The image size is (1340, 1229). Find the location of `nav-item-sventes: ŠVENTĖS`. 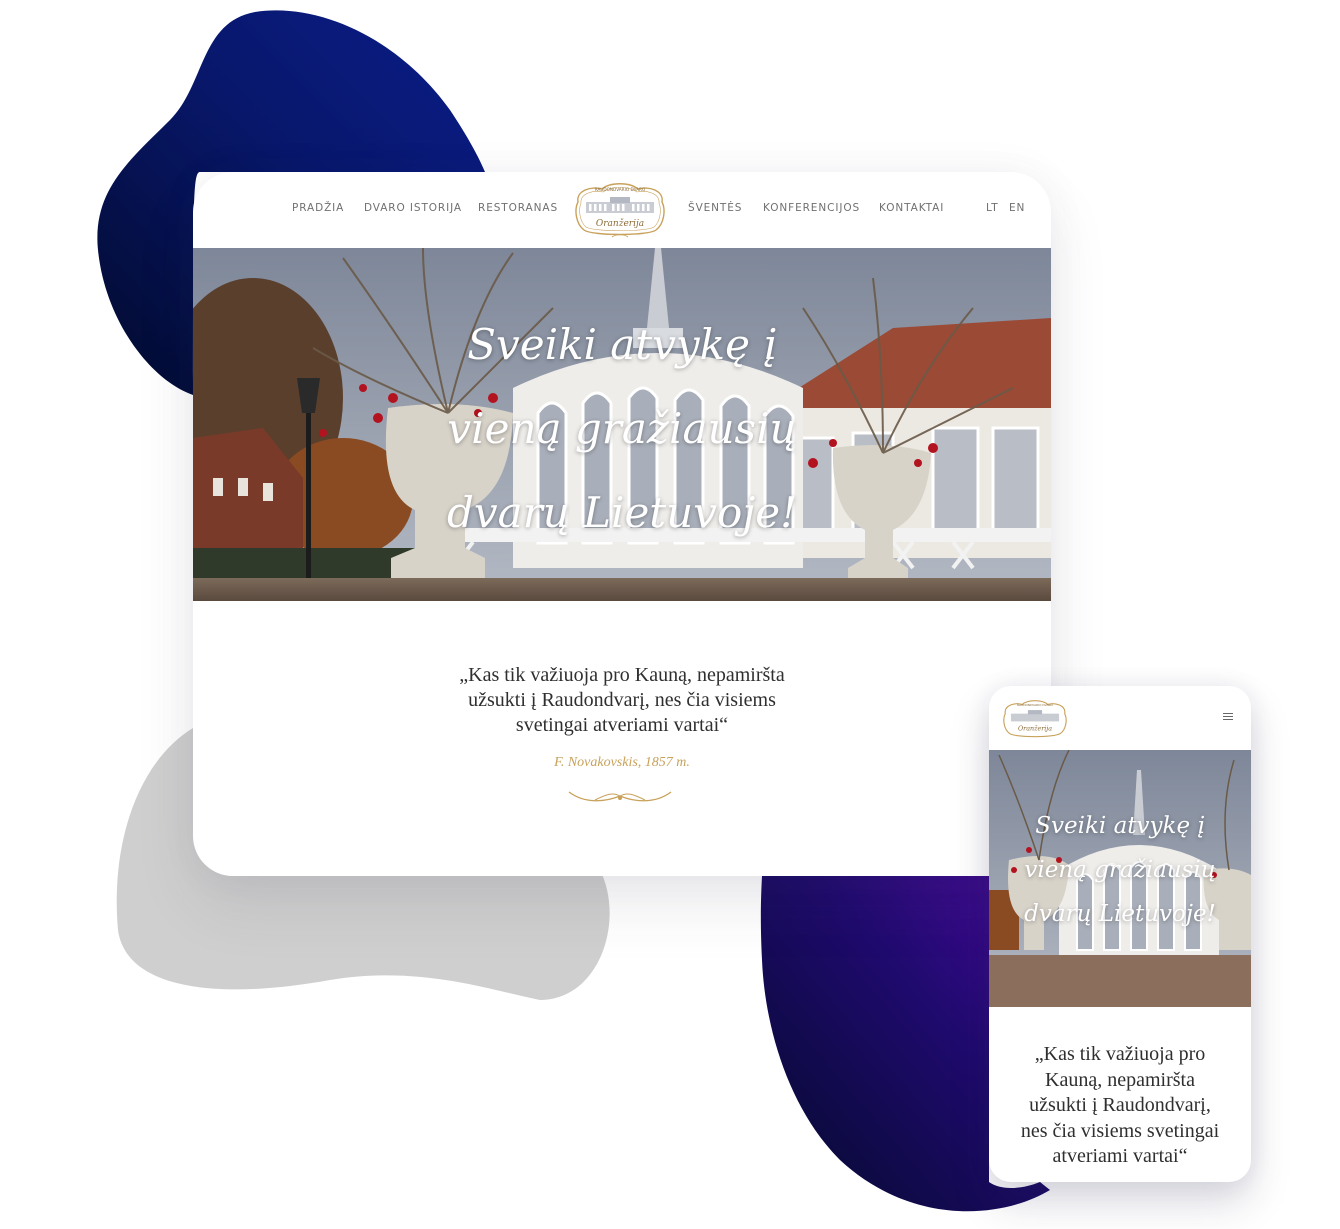

nav-item-sventes: ŠVENTĖS is located at coordinates (715, 208).